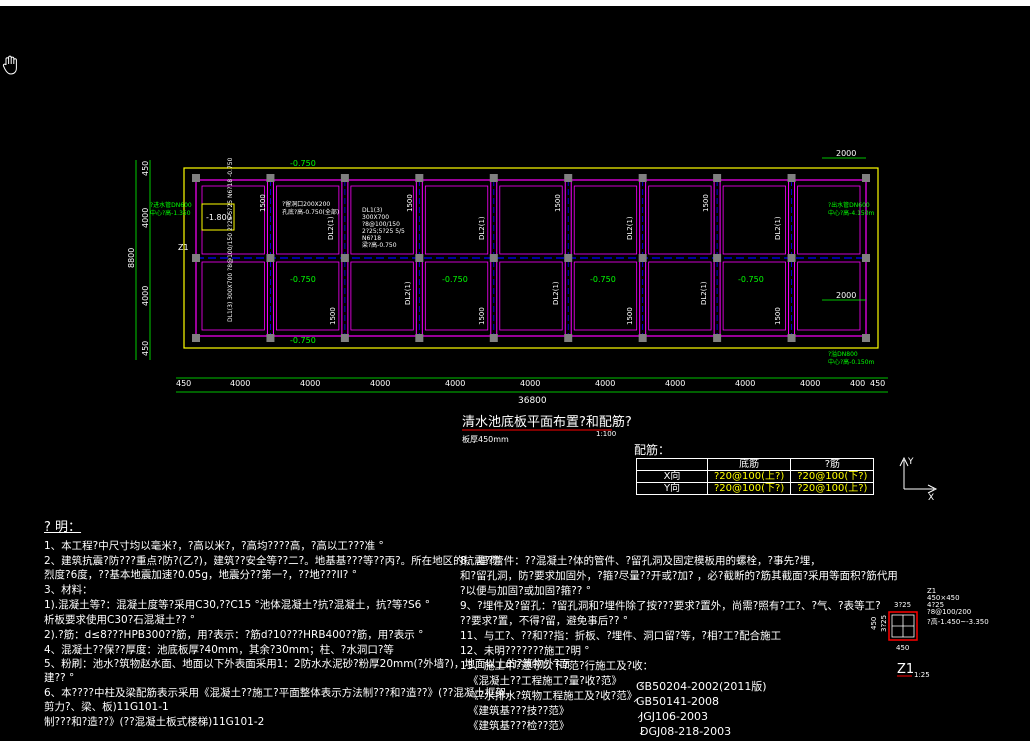  Describe the element at coordinates (310, 212) in the screenshot. I see `opening-elev: 孔底?高-0.750(全部)` at that location.